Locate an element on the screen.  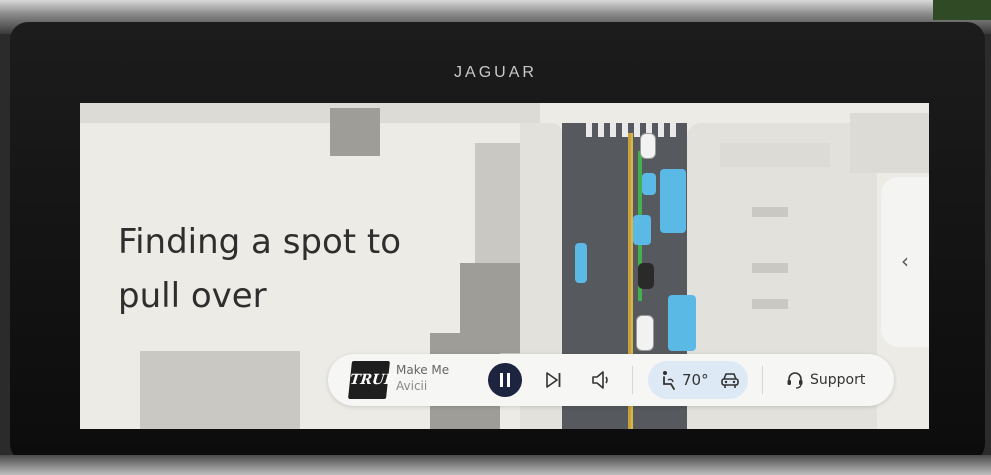
now-playing-info: Make Me Avicii is located at coordinates (436, 378).